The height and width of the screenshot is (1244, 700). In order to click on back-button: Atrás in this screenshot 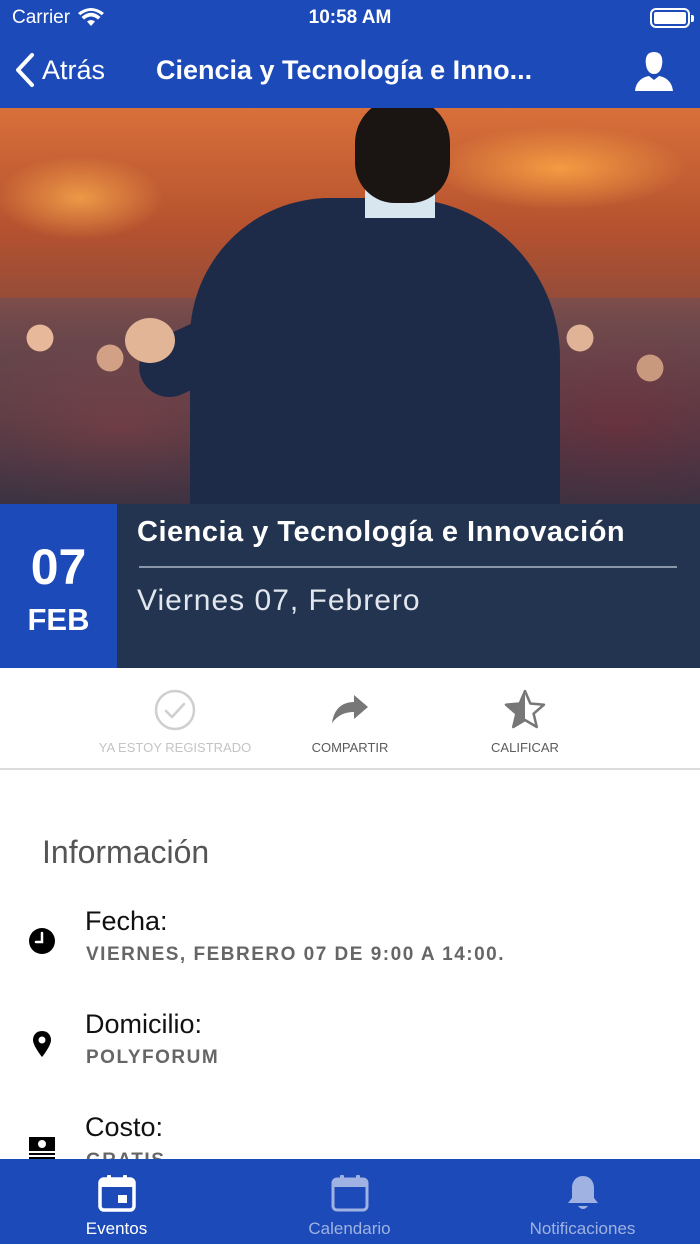, I will do `click(59, 70)`.